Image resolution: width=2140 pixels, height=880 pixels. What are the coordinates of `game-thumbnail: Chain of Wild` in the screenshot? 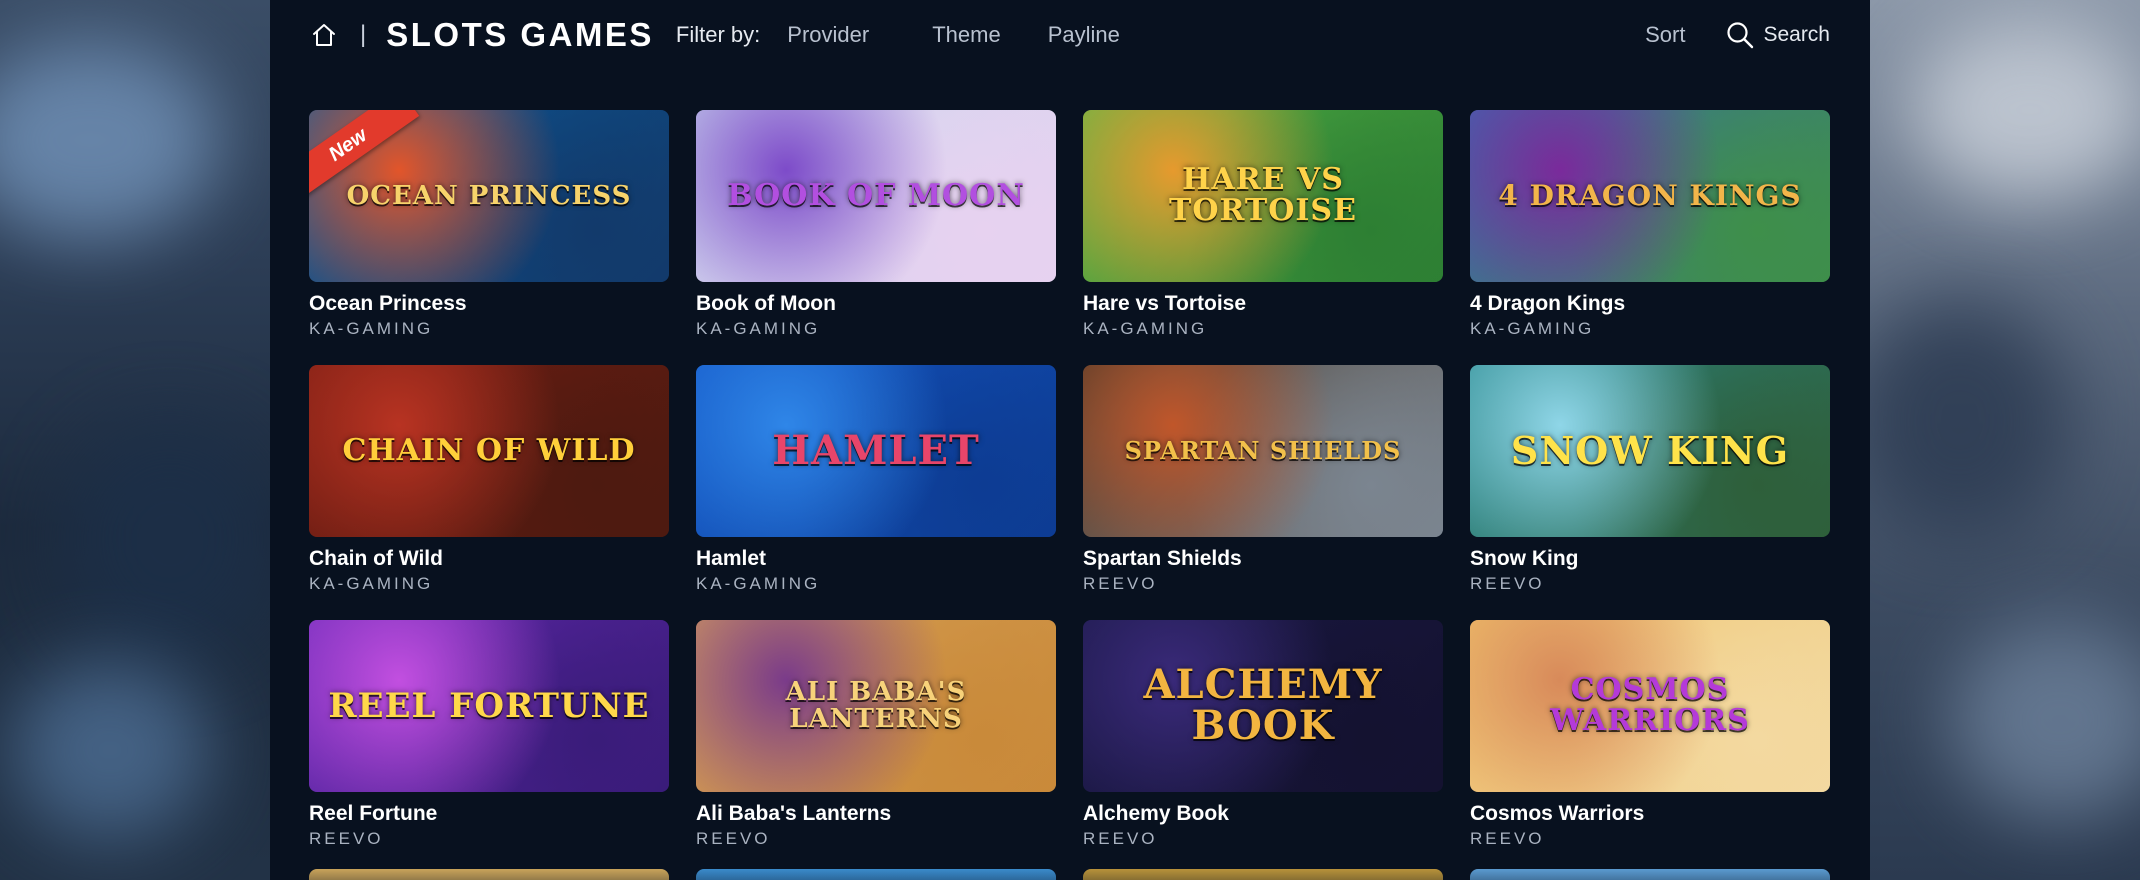 It's located at (489, 451).